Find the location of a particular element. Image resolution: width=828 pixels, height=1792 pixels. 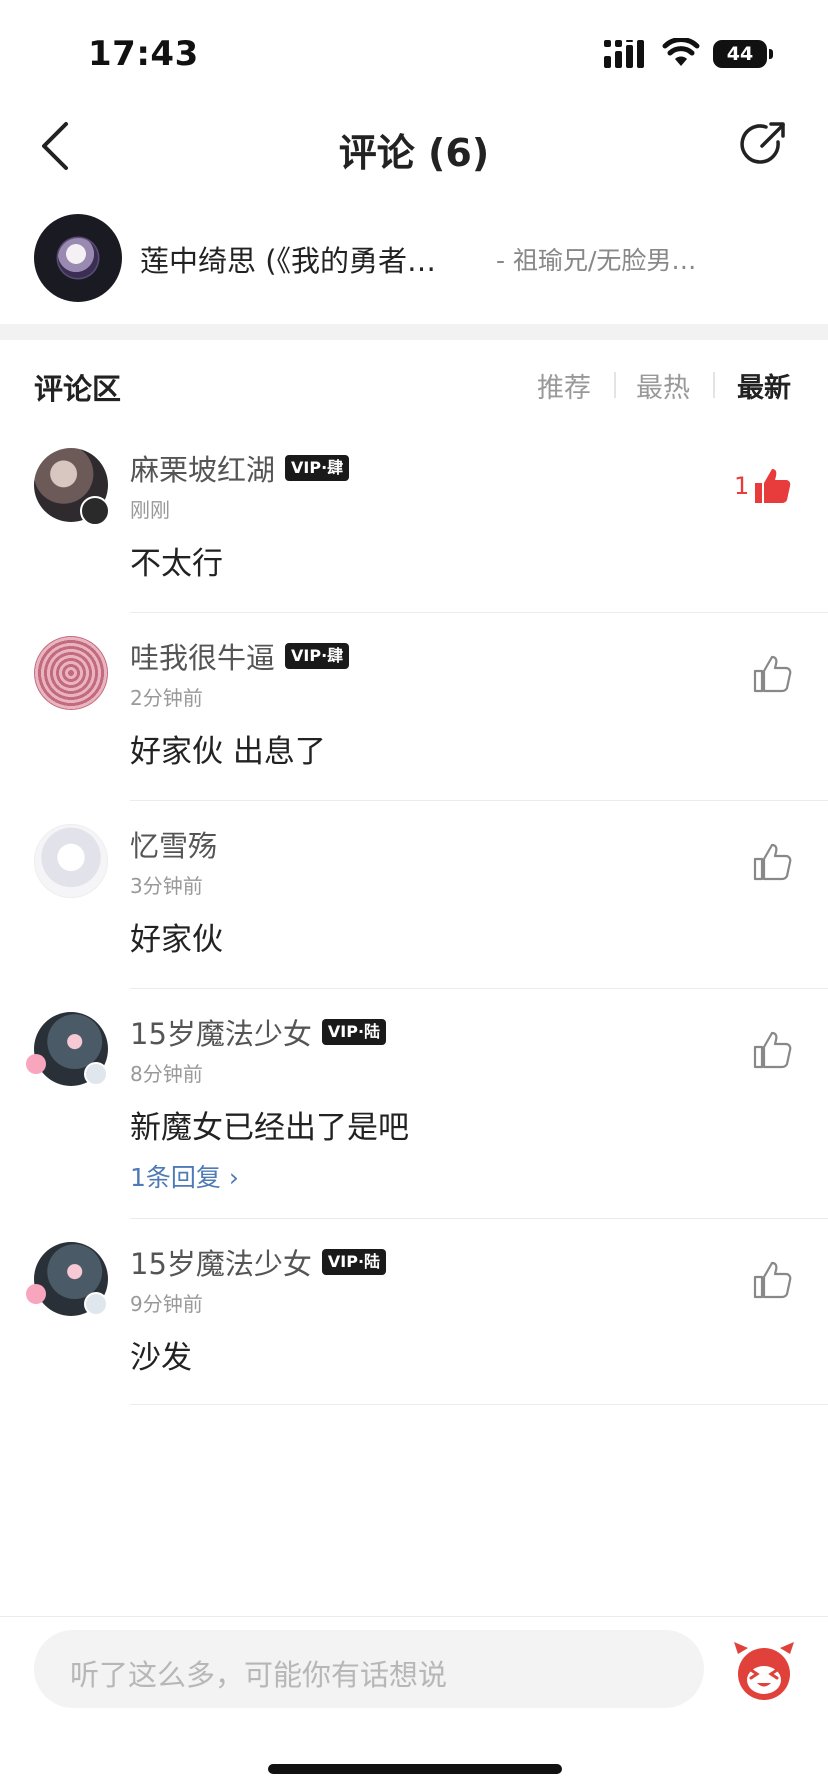

sort-recommended-tab: 推荐 is located at coordinates (564, 385).